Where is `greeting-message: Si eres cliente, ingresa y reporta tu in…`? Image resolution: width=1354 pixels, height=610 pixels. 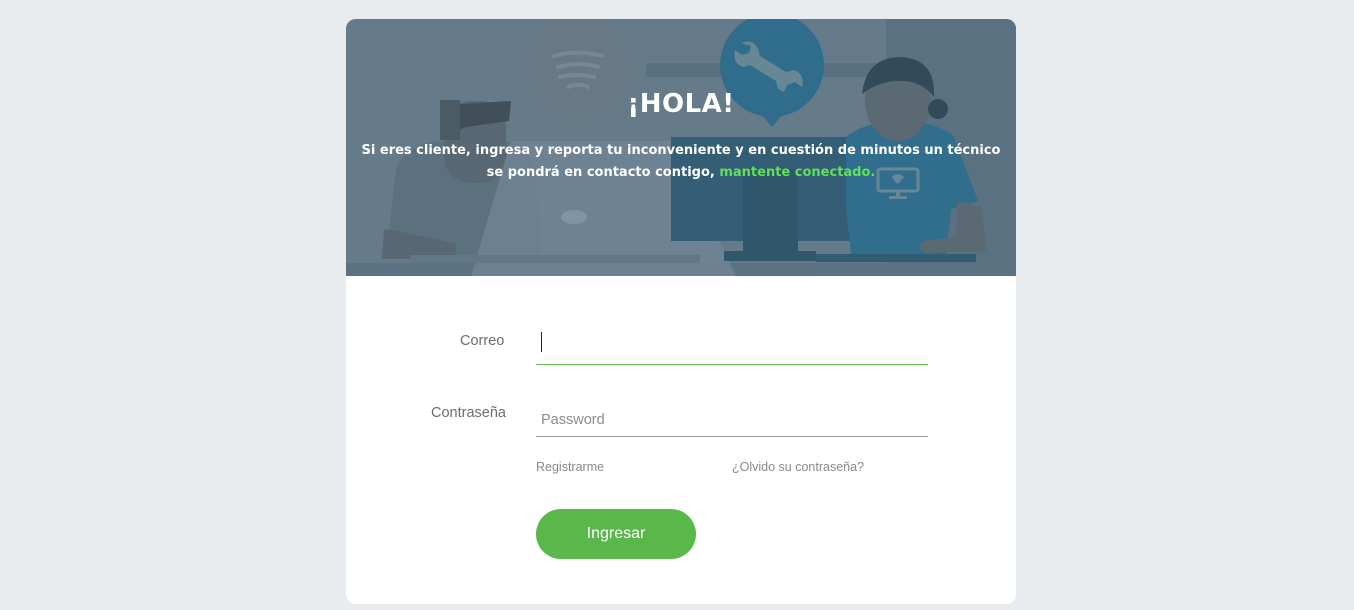
greeting-message: Si eres cliente, ingresa y reporta tu in… is located at coordinates (681, 162).